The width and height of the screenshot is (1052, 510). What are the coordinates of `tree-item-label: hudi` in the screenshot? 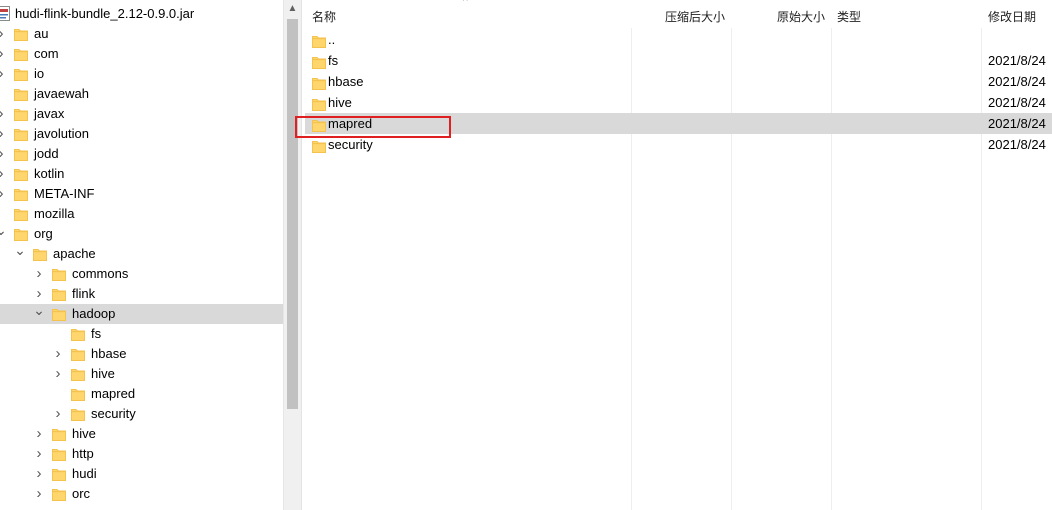 It's located at (84, 473).